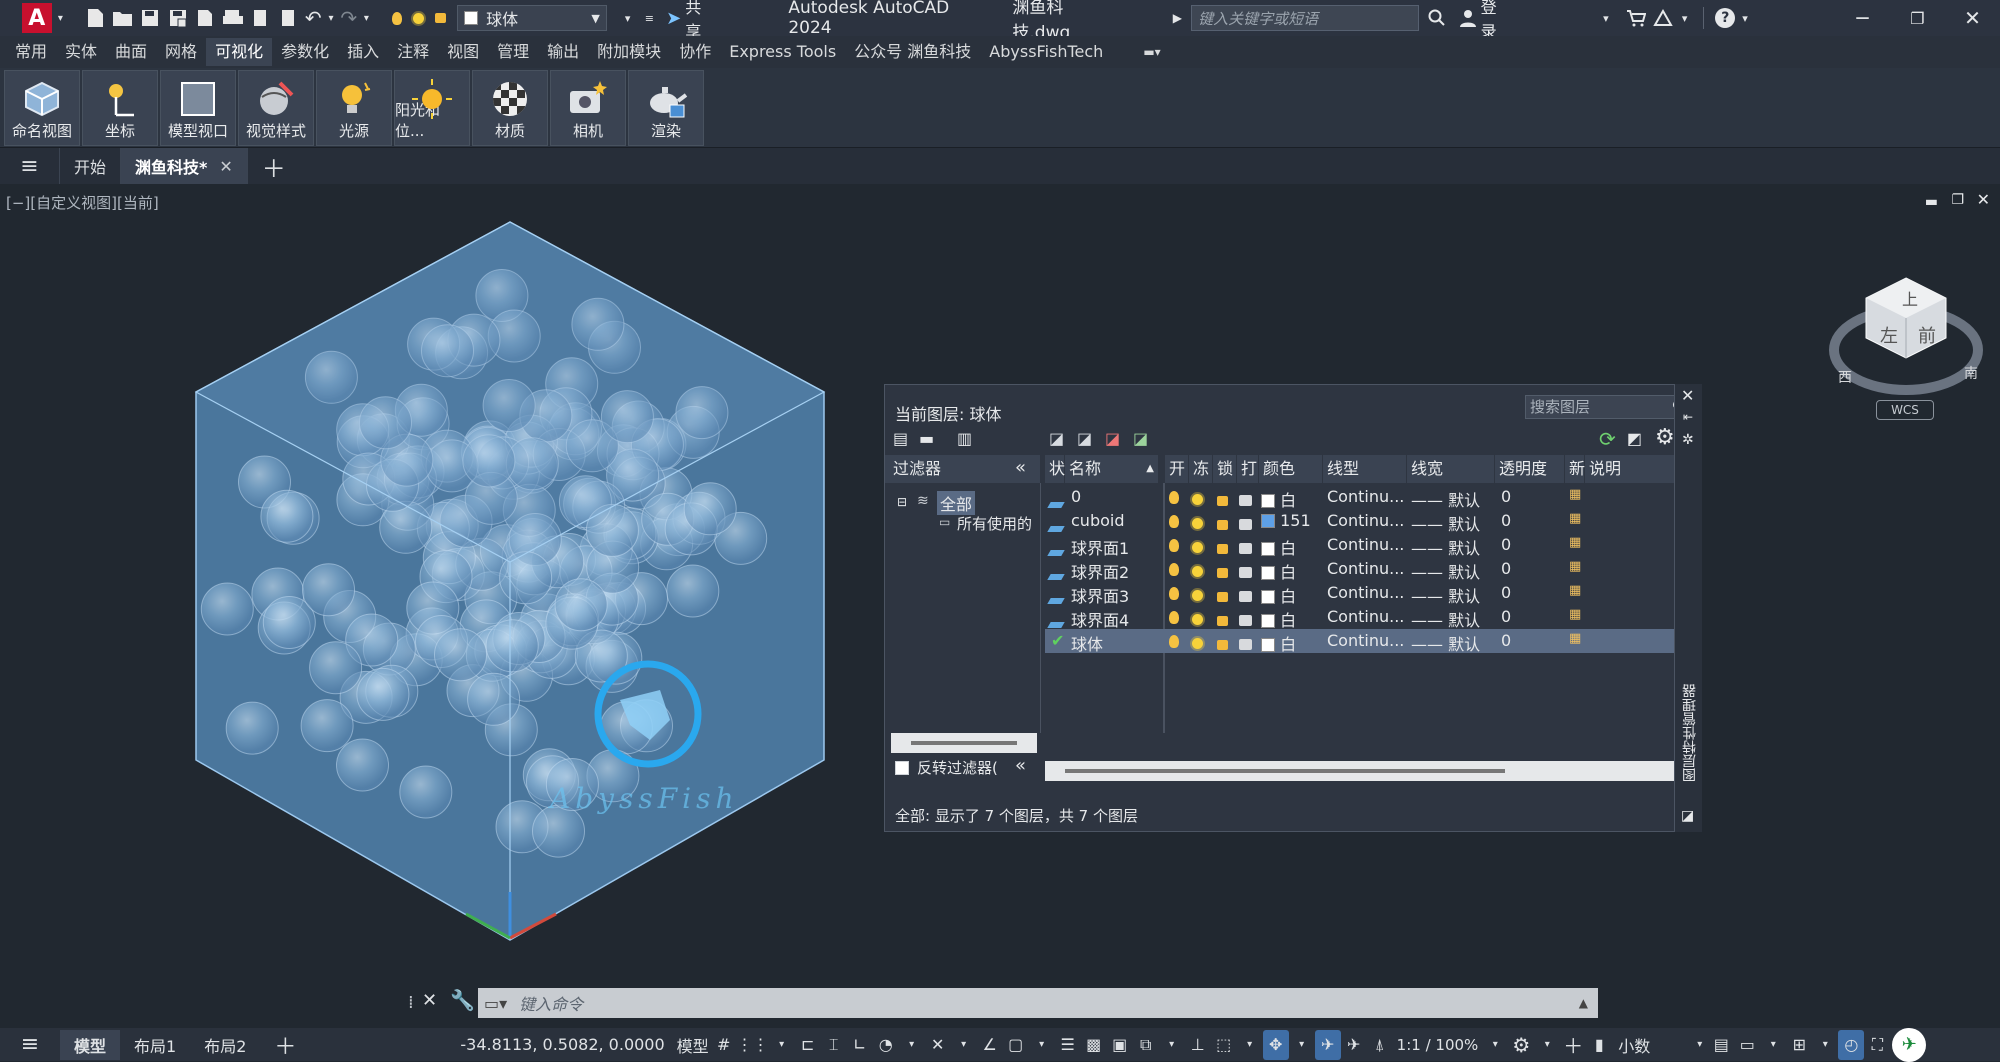 The height and width of the screenshot is (1062, 2000). What do you see at coordinates (1451, 469) in the screenshot?
I see `col-lineweight: 线宽` at bounding box center [1451, 469].